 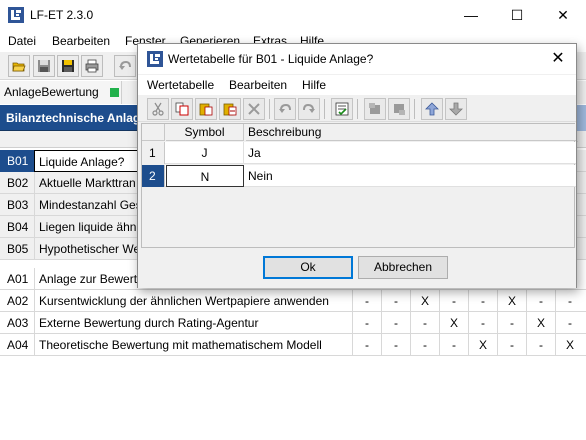 I want to click on redo-icon, so click(x=309, y=109).